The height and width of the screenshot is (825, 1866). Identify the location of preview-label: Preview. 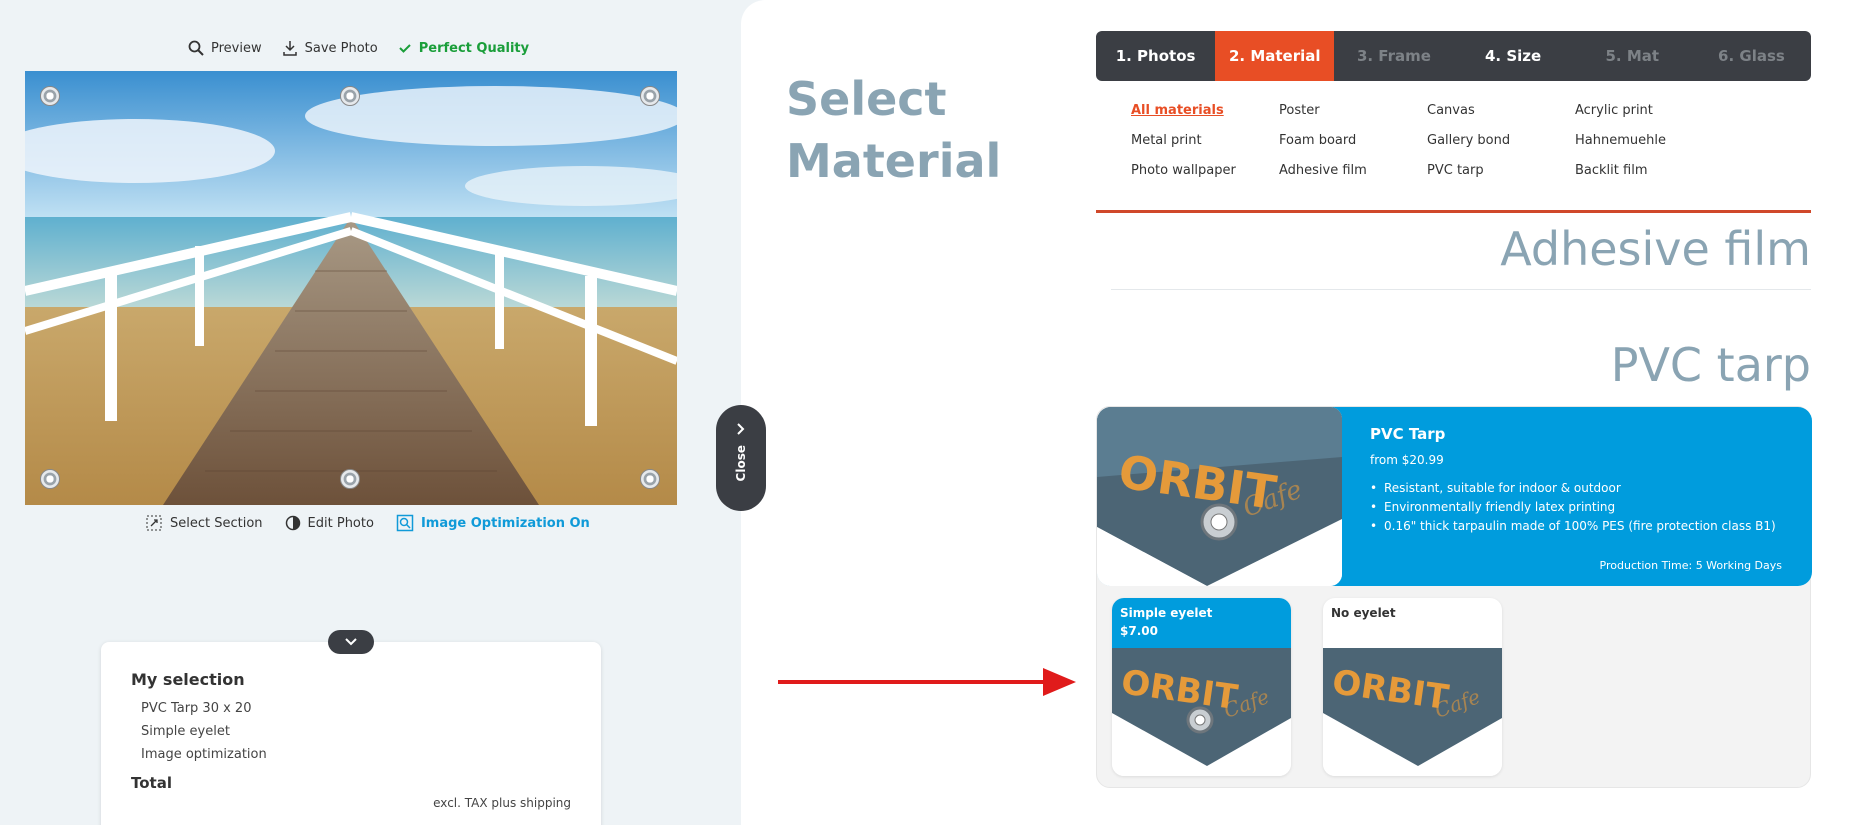
(236, 48).